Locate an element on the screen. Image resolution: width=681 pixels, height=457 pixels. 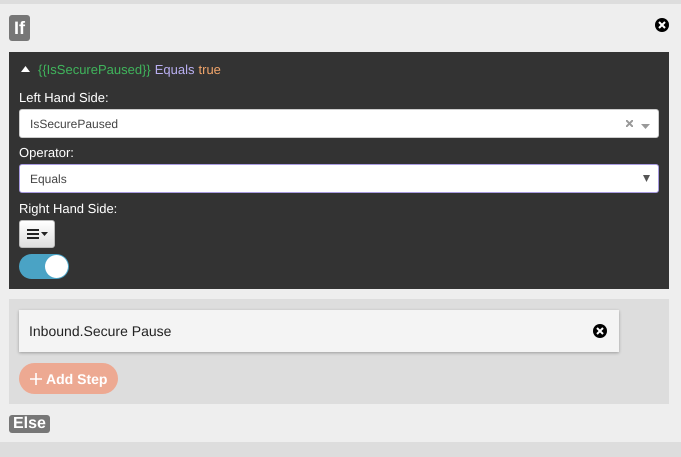
condition-header: {{IsSecurePaused}} Equals true is located at coordinates (339, 69).